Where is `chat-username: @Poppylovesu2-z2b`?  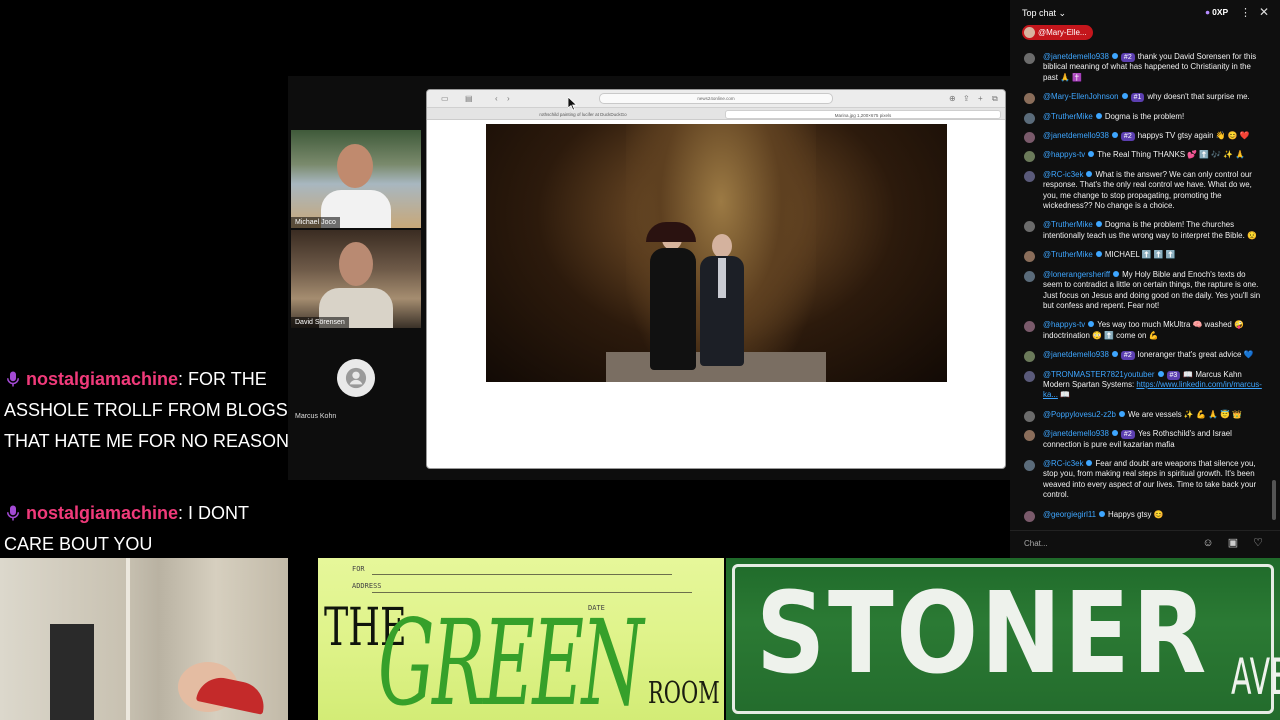 chat-username: @Poppylovesu2-z2b is located at coordinates (1079, 414).